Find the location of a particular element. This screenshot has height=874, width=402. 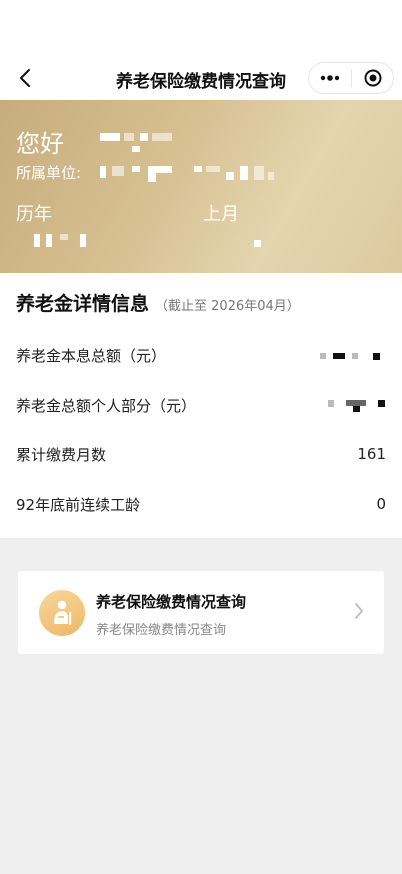

detail-row-months: 累计缴费月数 161 is located at coordinates (201, 454).